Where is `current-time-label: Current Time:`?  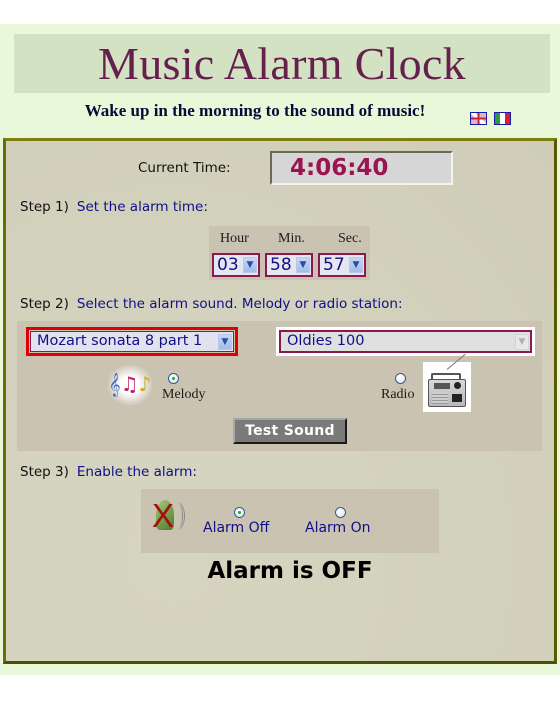 current-time-label: Current Time: is located at coordinates (184, 168).